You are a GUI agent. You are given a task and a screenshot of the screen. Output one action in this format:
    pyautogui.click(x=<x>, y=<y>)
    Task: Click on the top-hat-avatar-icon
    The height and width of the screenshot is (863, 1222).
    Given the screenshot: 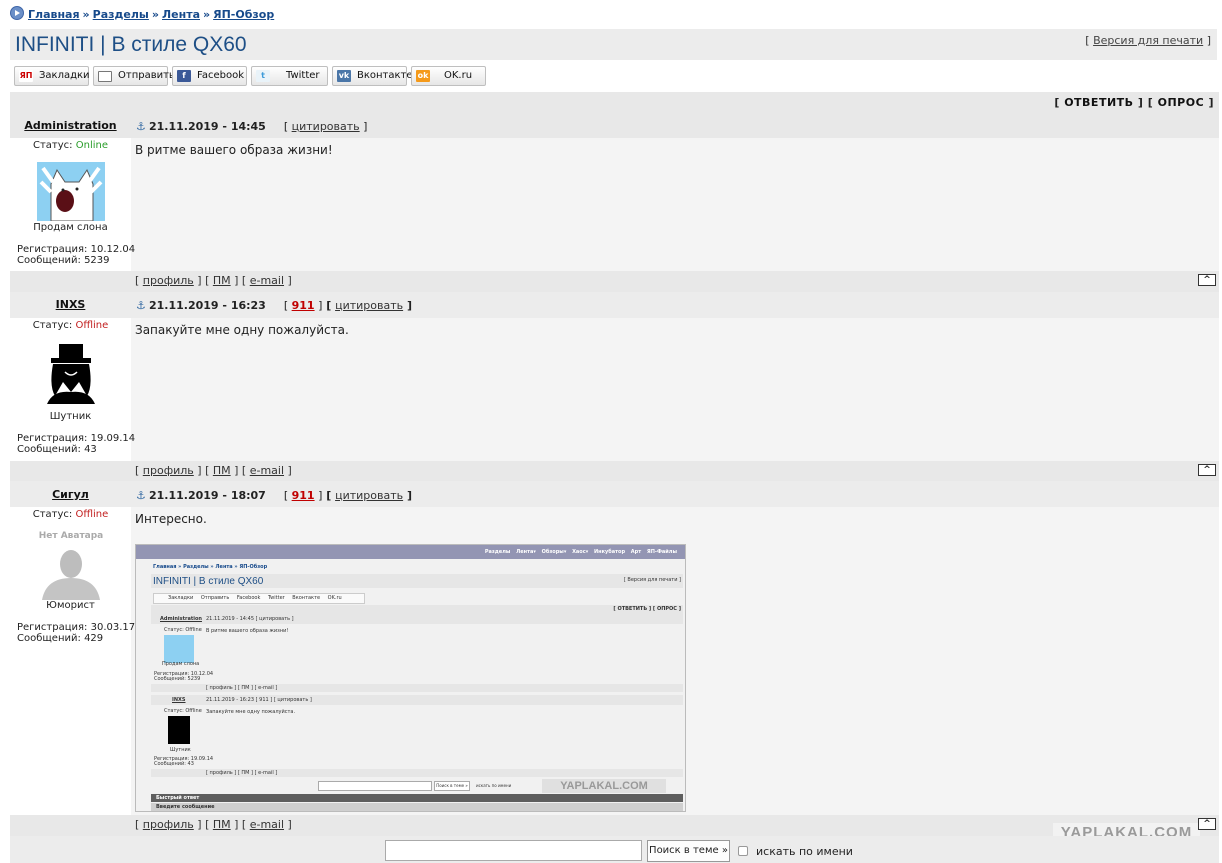 What is the action you would take?
    pyautogui.click(x=71, y=374)
    